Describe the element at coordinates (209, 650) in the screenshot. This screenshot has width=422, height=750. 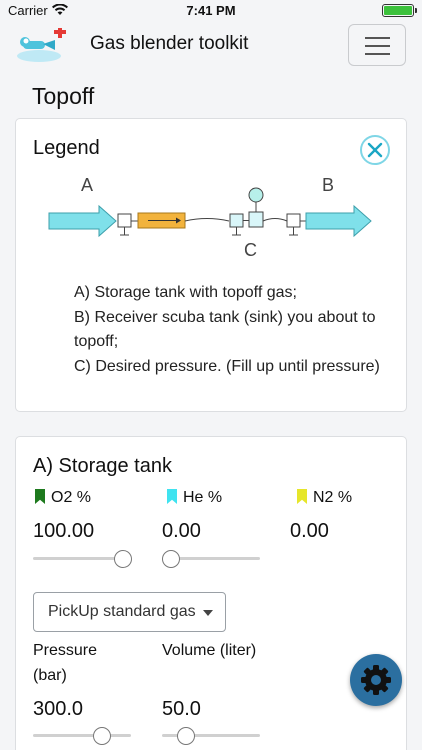
I see `volume-label: Volume (liter)` at that location.